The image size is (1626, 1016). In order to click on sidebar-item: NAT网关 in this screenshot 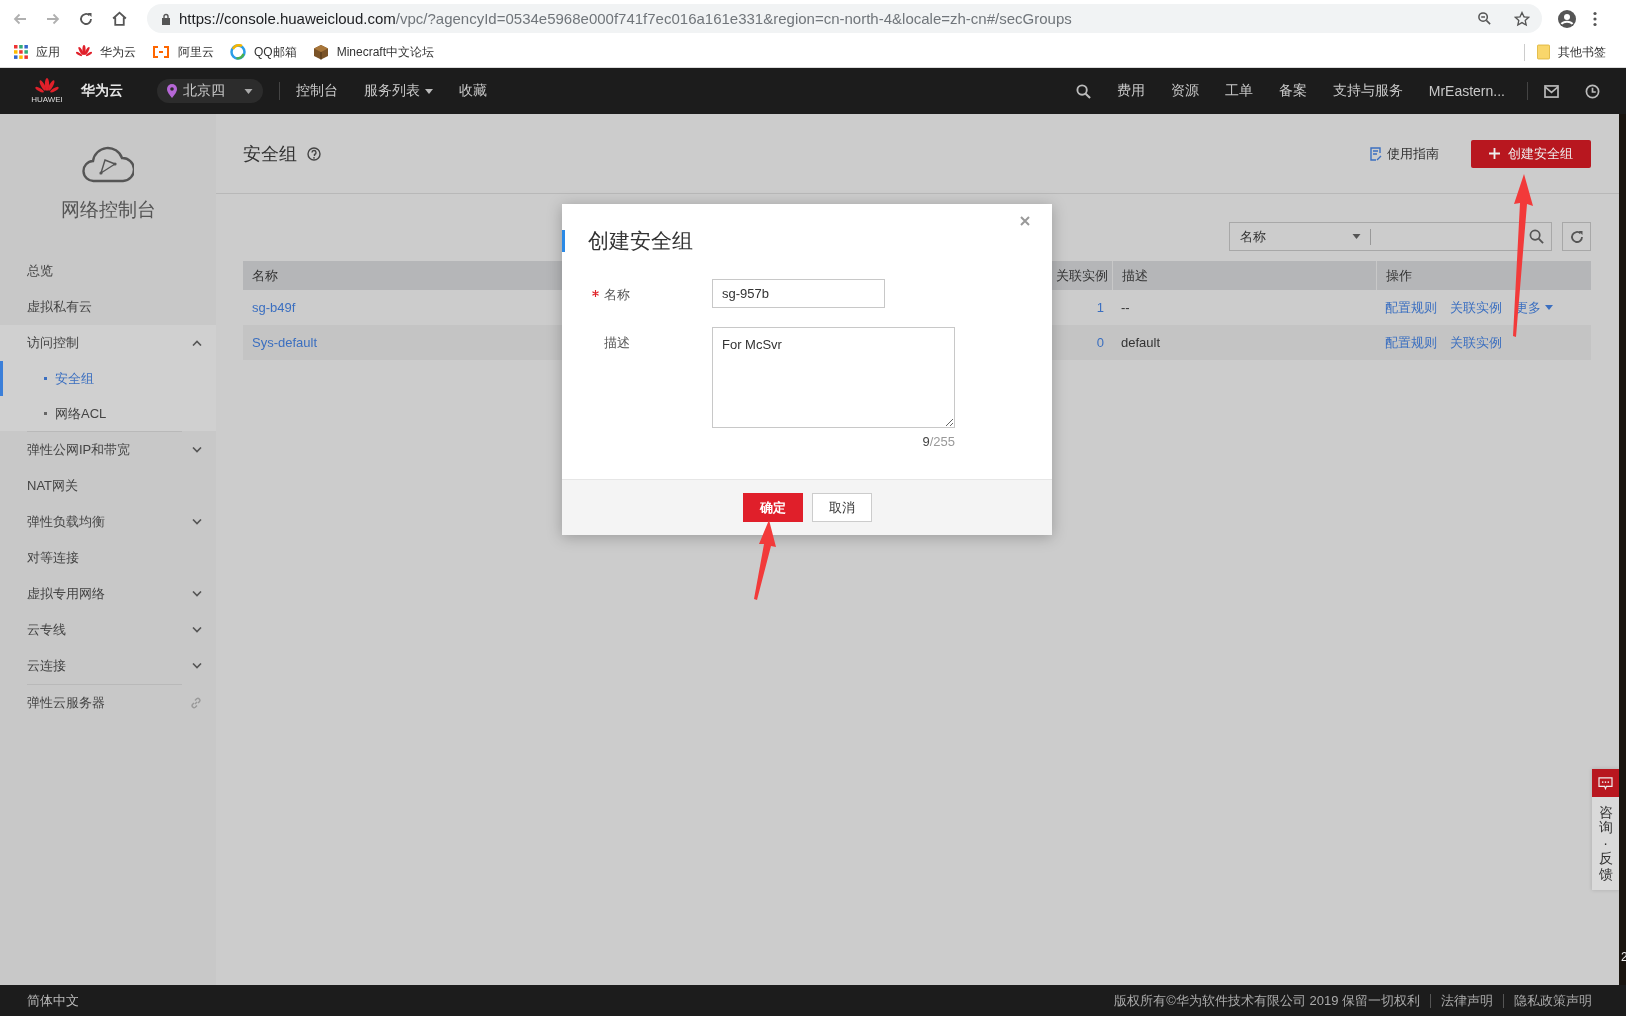, I will do `click(108, 486)`.